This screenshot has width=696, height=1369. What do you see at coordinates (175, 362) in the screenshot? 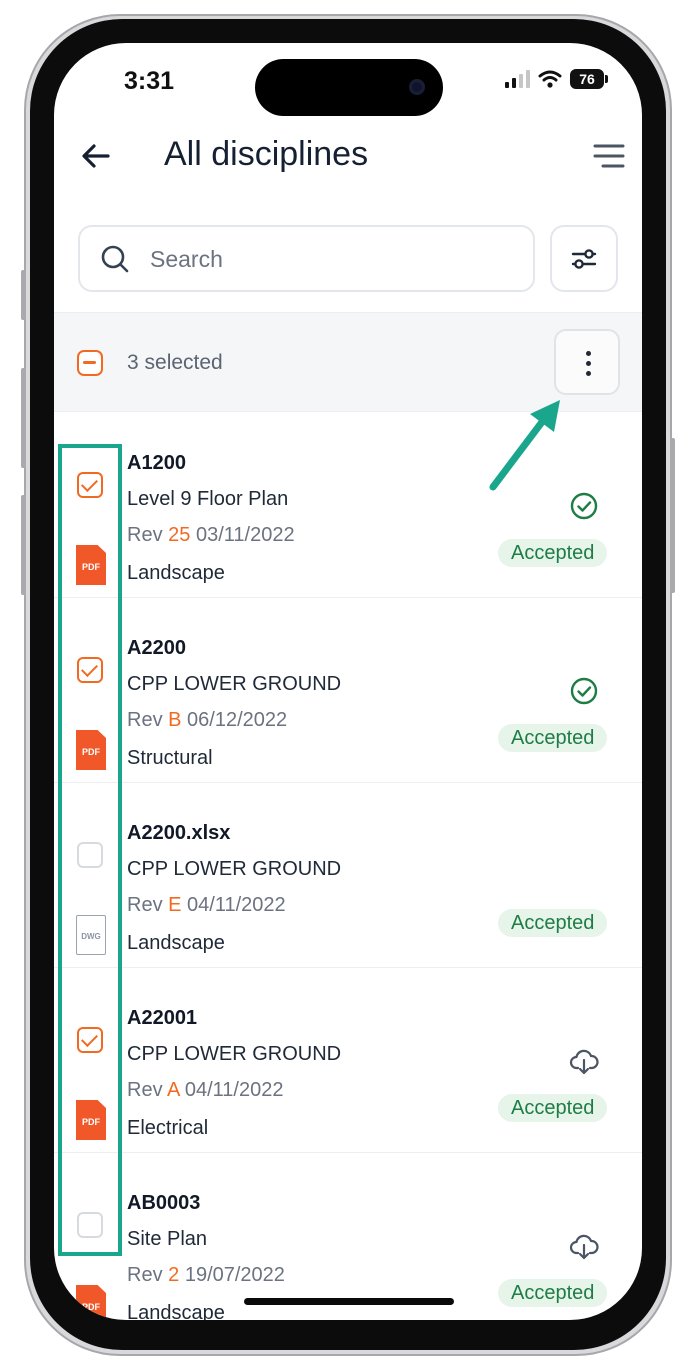
I see `selected-count: 3 selected` at bounding box center [175, 362].